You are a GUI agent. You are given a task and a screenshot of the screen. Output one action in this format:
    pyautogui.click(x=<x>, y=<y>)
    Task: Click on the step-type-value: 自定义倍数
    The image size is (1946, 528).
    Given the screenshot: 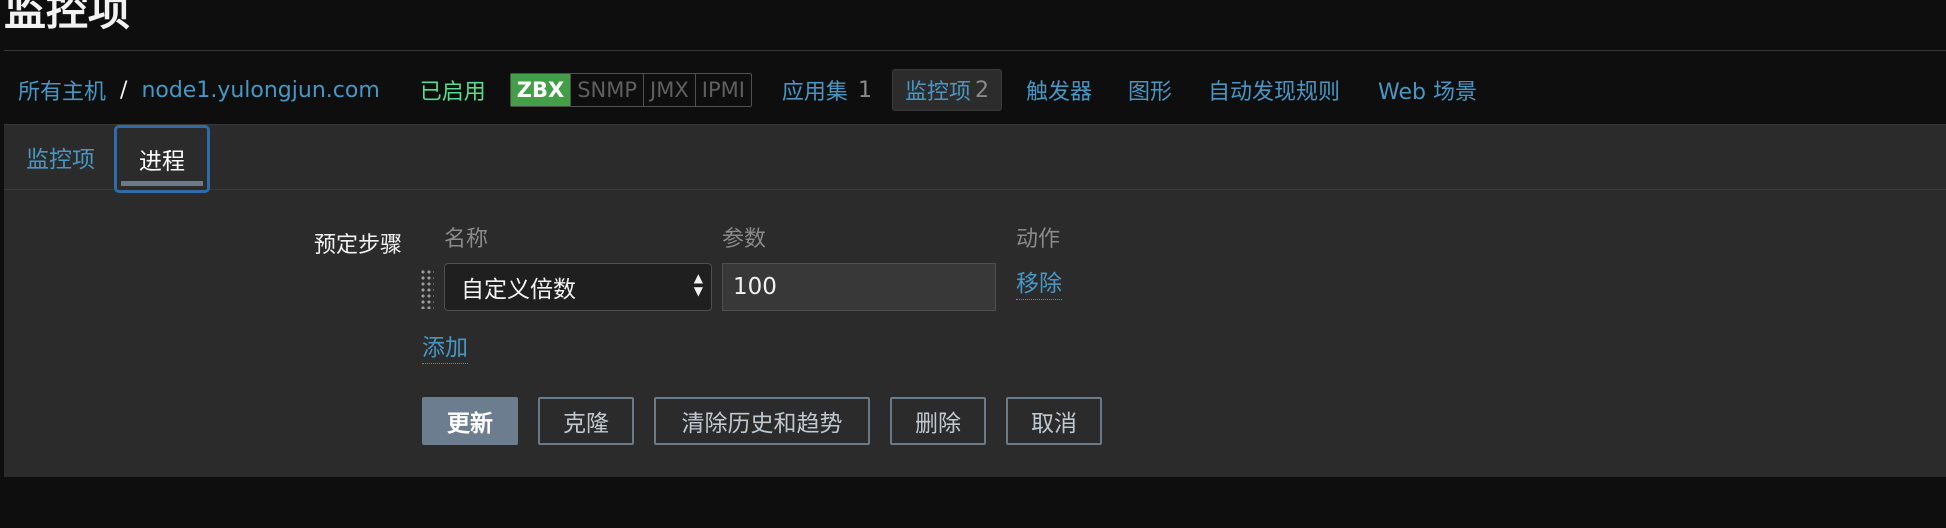 What is the action you would take?
    pyautogui.click(x=518, y=290)
    